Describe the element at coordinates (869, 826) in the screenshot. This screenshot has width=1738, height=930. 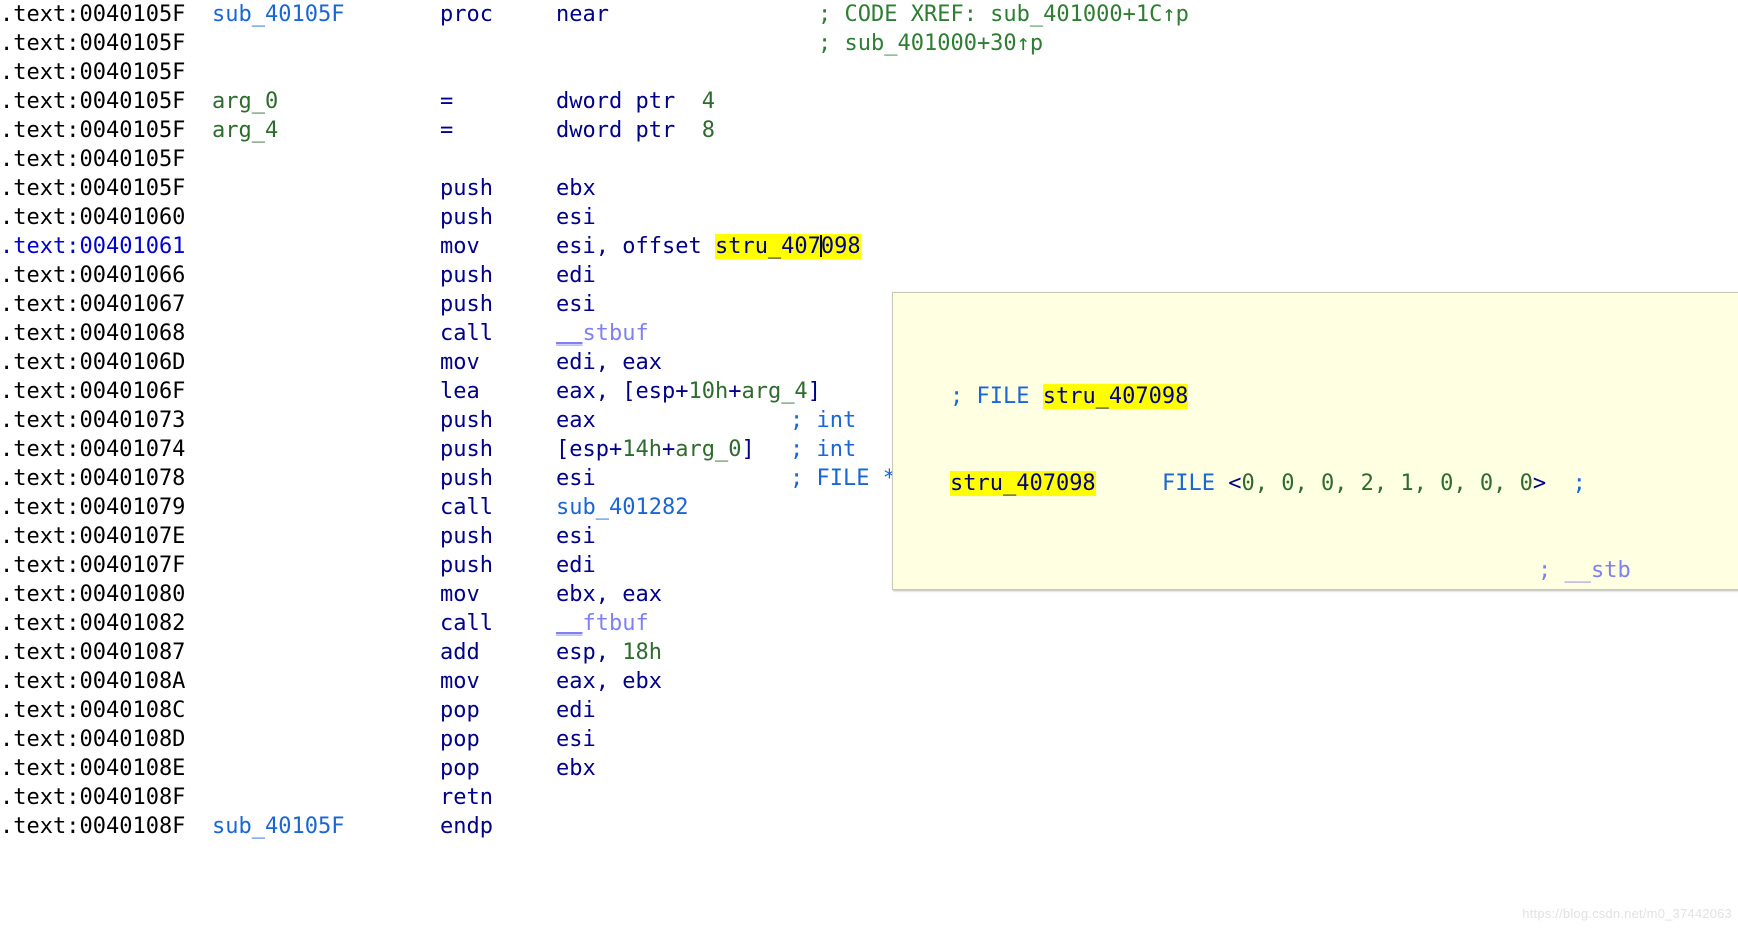
I see `disasm-row: .text:0040108F sub_40105F endp` at that location.